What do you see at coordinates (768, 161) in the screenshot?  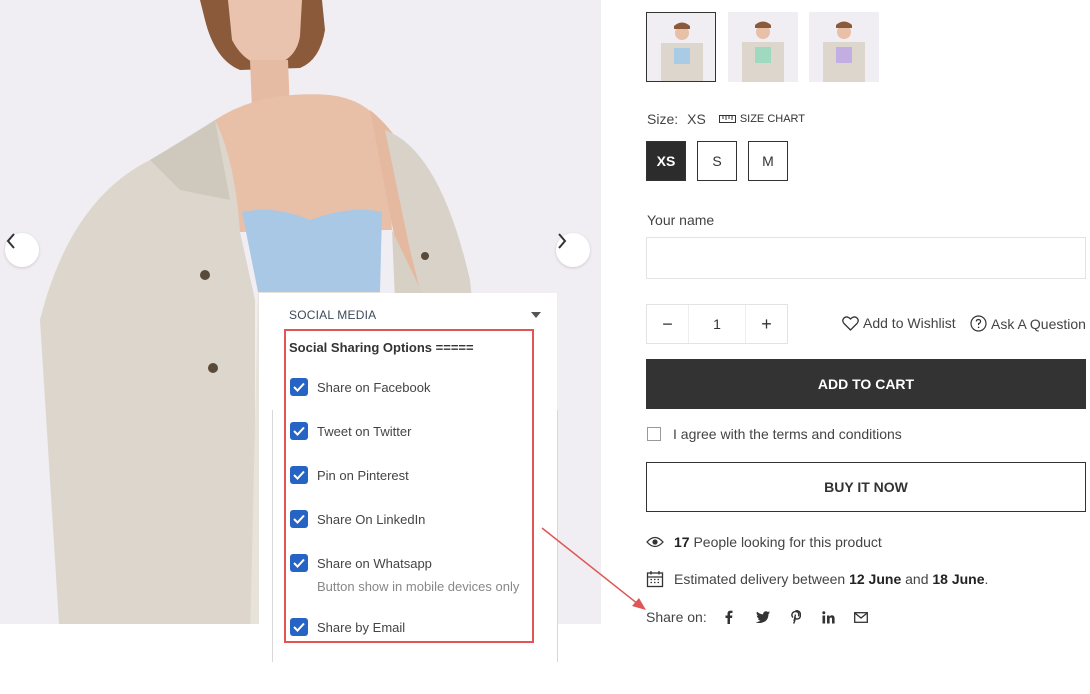 I see `size-option-m: M` at bounding box center [768, 161].